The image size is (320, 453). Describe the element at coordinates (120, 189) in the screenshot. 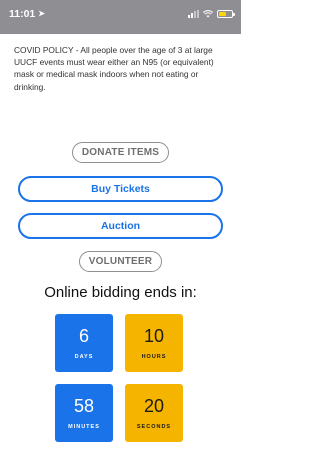

I see `buy-tickets-button: Buy Tickets` at that location.